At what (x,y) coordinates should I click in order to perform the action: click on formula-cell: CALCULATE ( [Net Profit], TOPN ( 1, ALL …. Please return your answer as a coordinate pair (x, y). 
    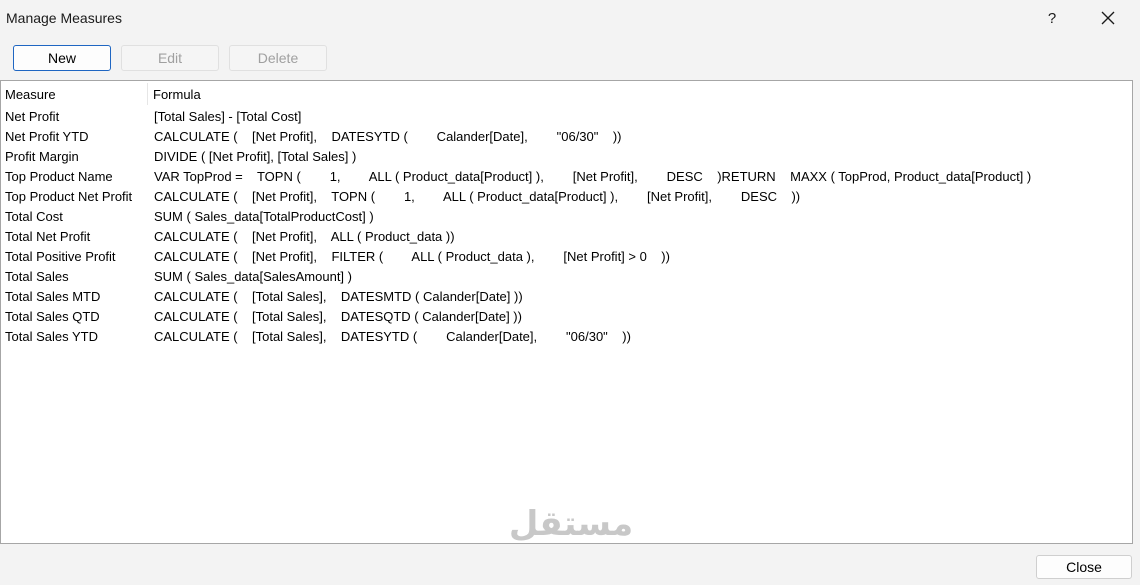
    Looking at the image, I should click on (477, 196).